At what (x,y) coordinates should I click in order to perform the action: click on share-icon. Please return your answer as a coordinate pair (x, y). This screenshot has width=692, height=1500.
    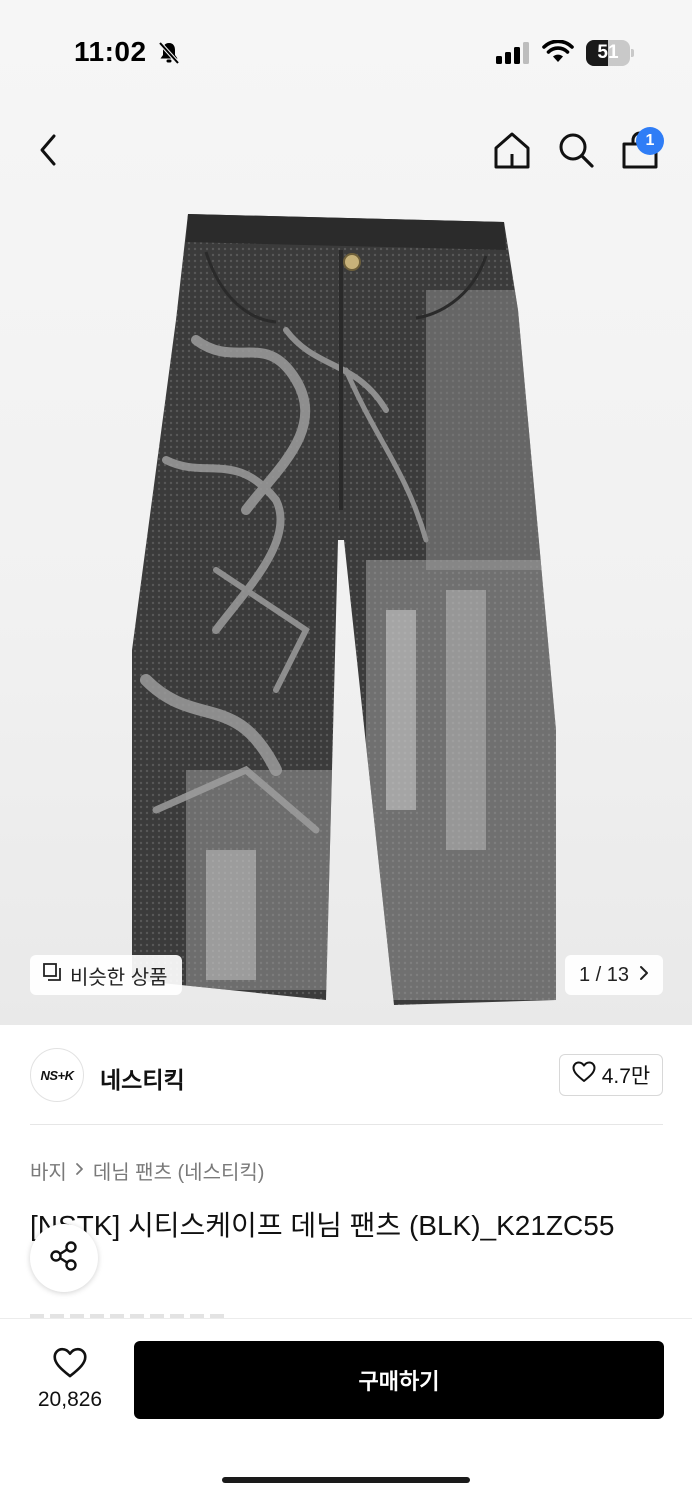
    Looking at the image, I should click on (64, 1258).